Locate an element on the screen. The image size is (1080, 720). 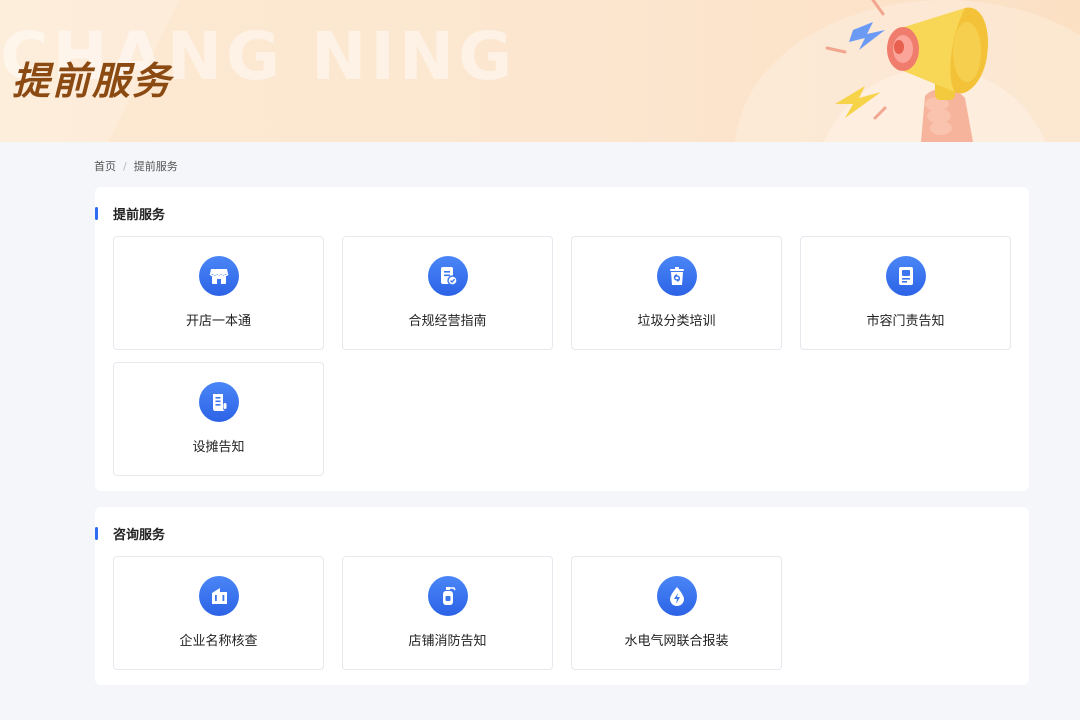
breadcrumb: 首页 / 提前服务 is located at coordinates (136, 166).